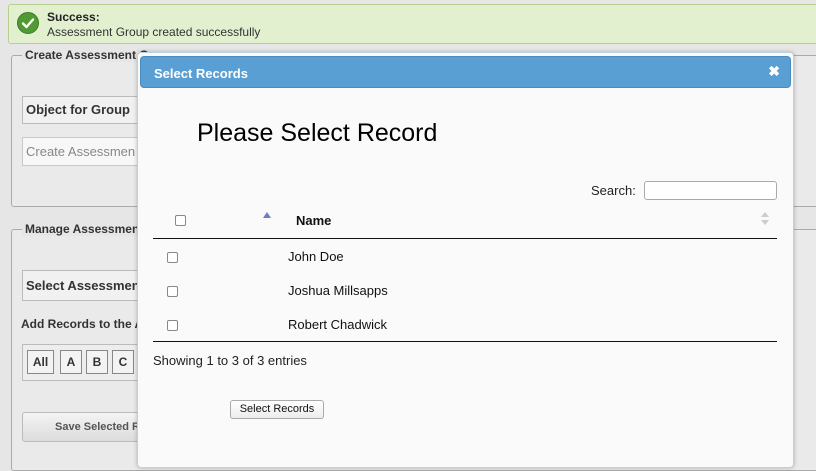 The width and height of the screenshot is (816, 471). I want to click on manage-panel-legend: Manage Assessment, so click(84, 229).